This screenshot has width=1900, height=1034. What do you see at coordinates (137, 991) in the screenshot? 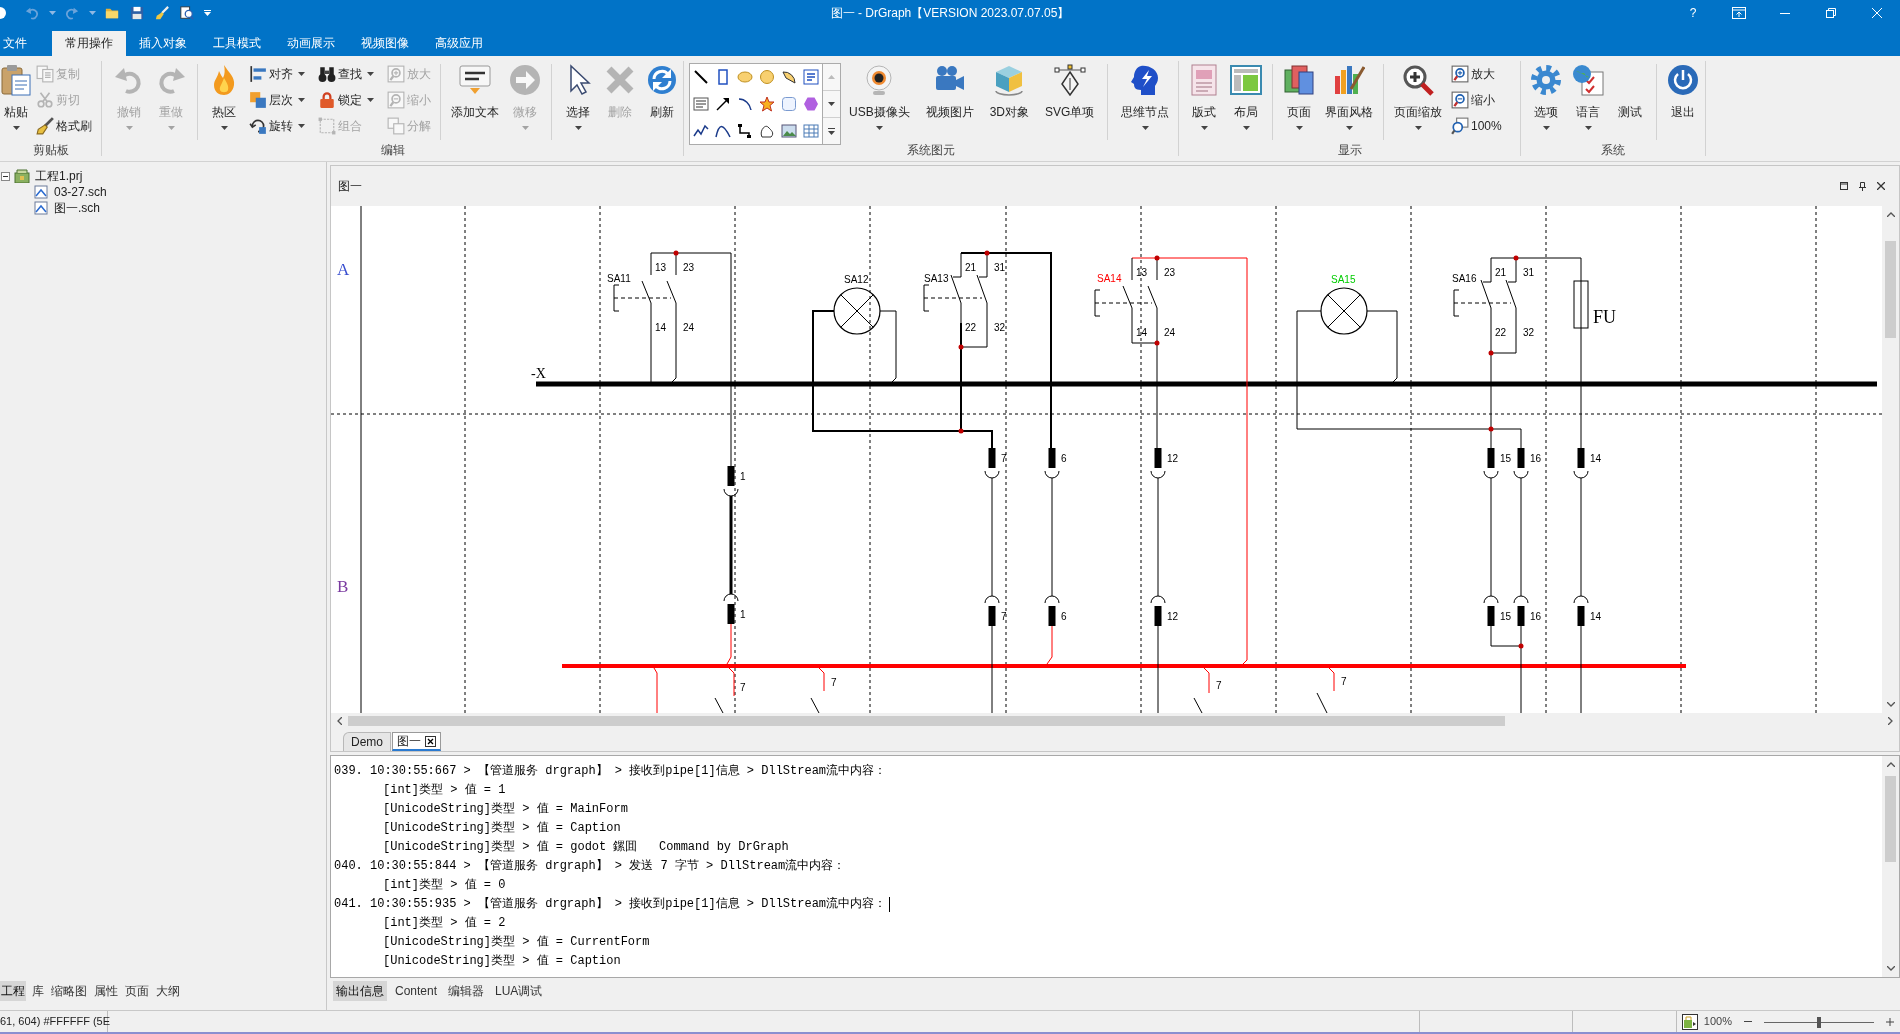
I see `panel-tab: 页面` at bounding box center [137, 991].